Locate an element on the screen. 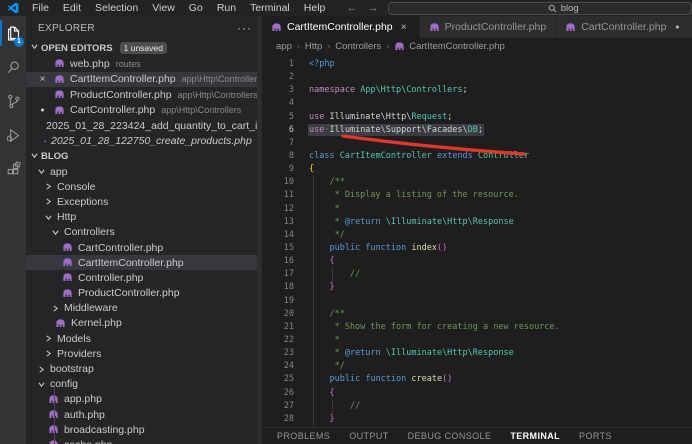  code-line: 15 public function index() is located at coordinates (477, 248).